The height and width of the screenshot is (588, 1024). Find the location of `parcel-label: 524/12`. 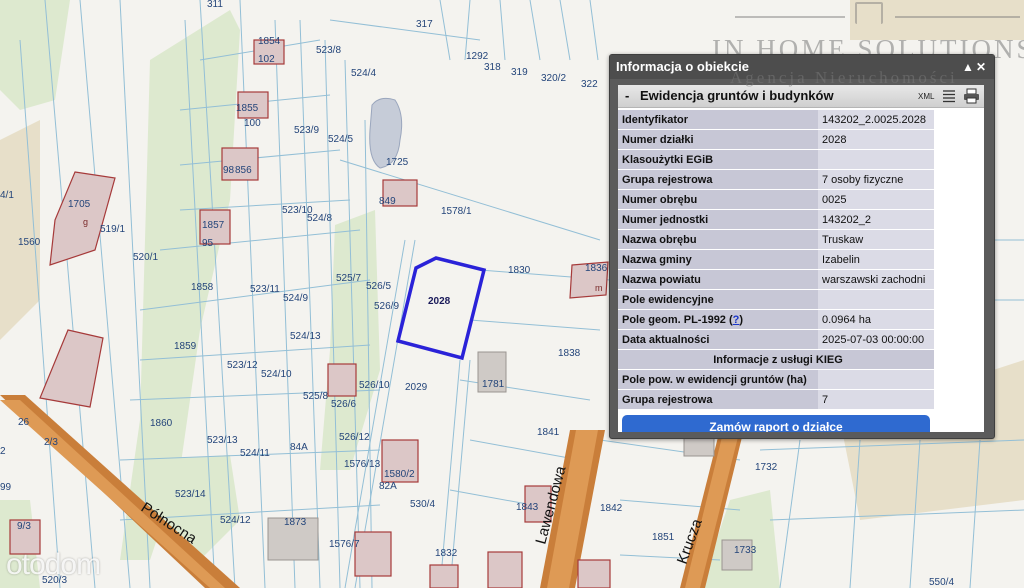

parcel-label: 524/12 is located at coordinates (235, 520).